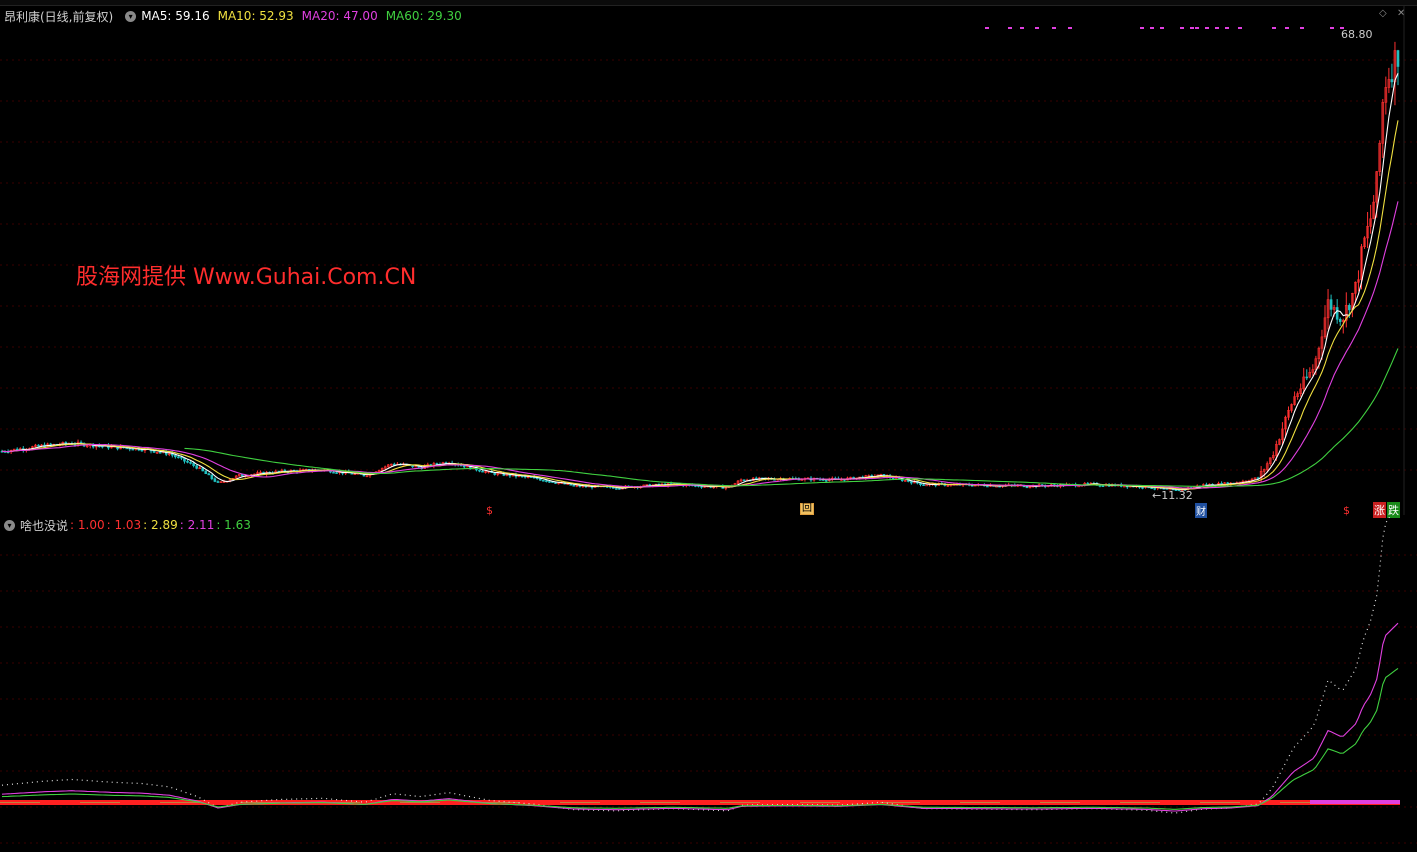  Describe the element at coordinates (791, 417) in the screenshot. I see `ma60-line` at that location.